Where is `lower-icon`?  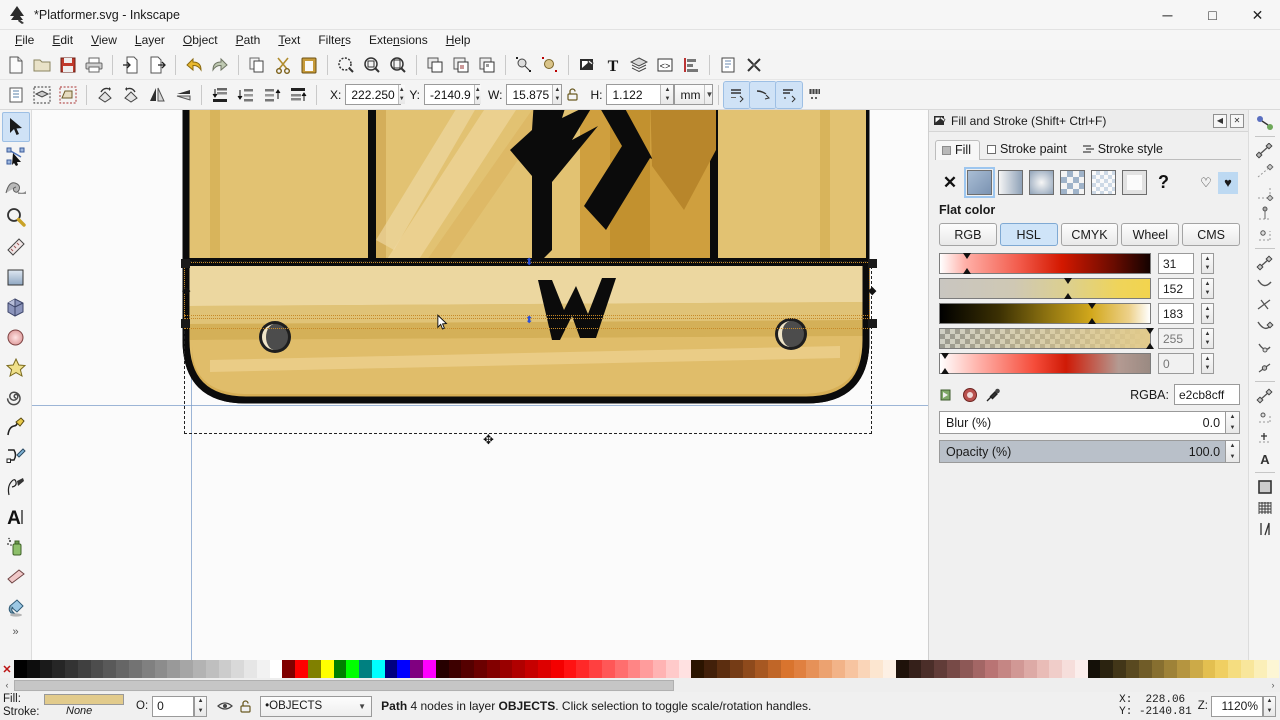 lower-icon is located at coordinates (246, 95).